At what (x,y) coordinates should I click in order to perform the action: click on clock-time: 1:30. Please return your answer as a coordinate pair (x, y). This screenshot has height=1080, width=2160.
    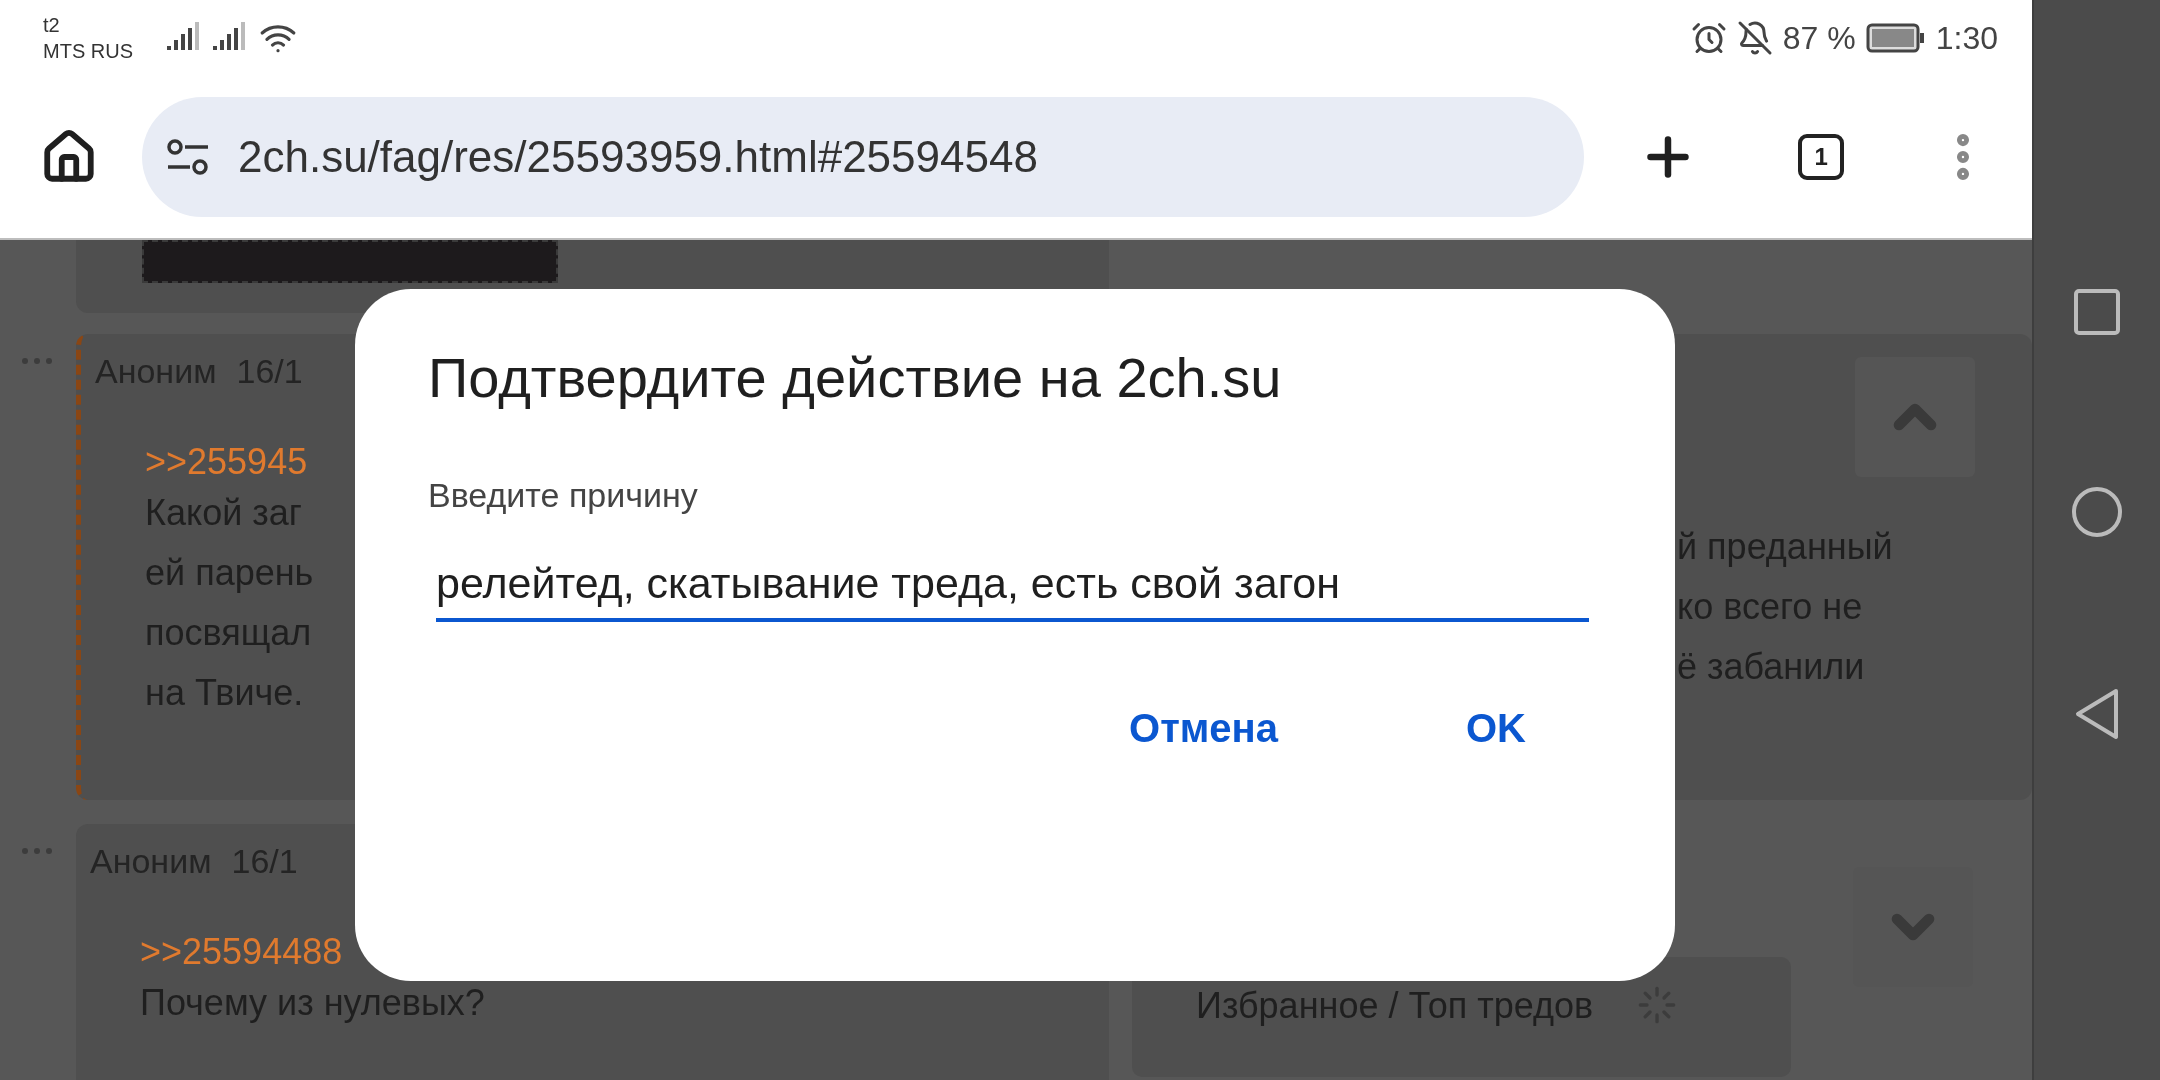
    Looking at the image, I should click on (1966, 38).